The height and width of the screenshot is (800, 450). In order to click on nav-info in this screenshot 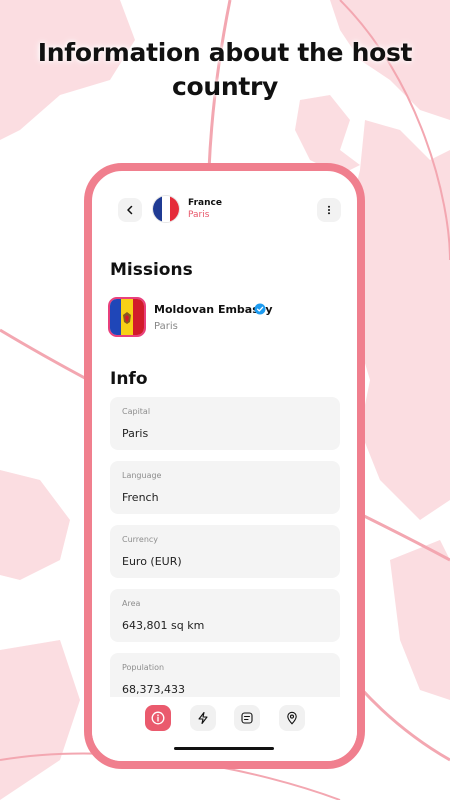, I will do `click(158, 718)`.